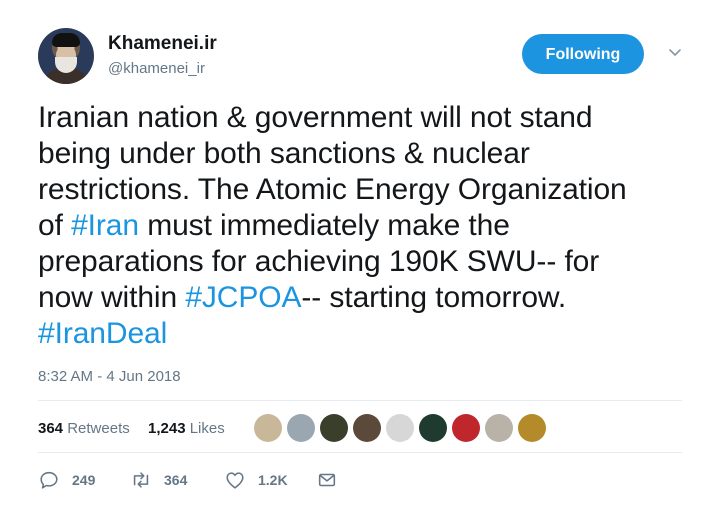  What do you see at coordinates (176, 480) in the screenshot?
I see `retweet-count: 364` at bounding box center [176, 480].